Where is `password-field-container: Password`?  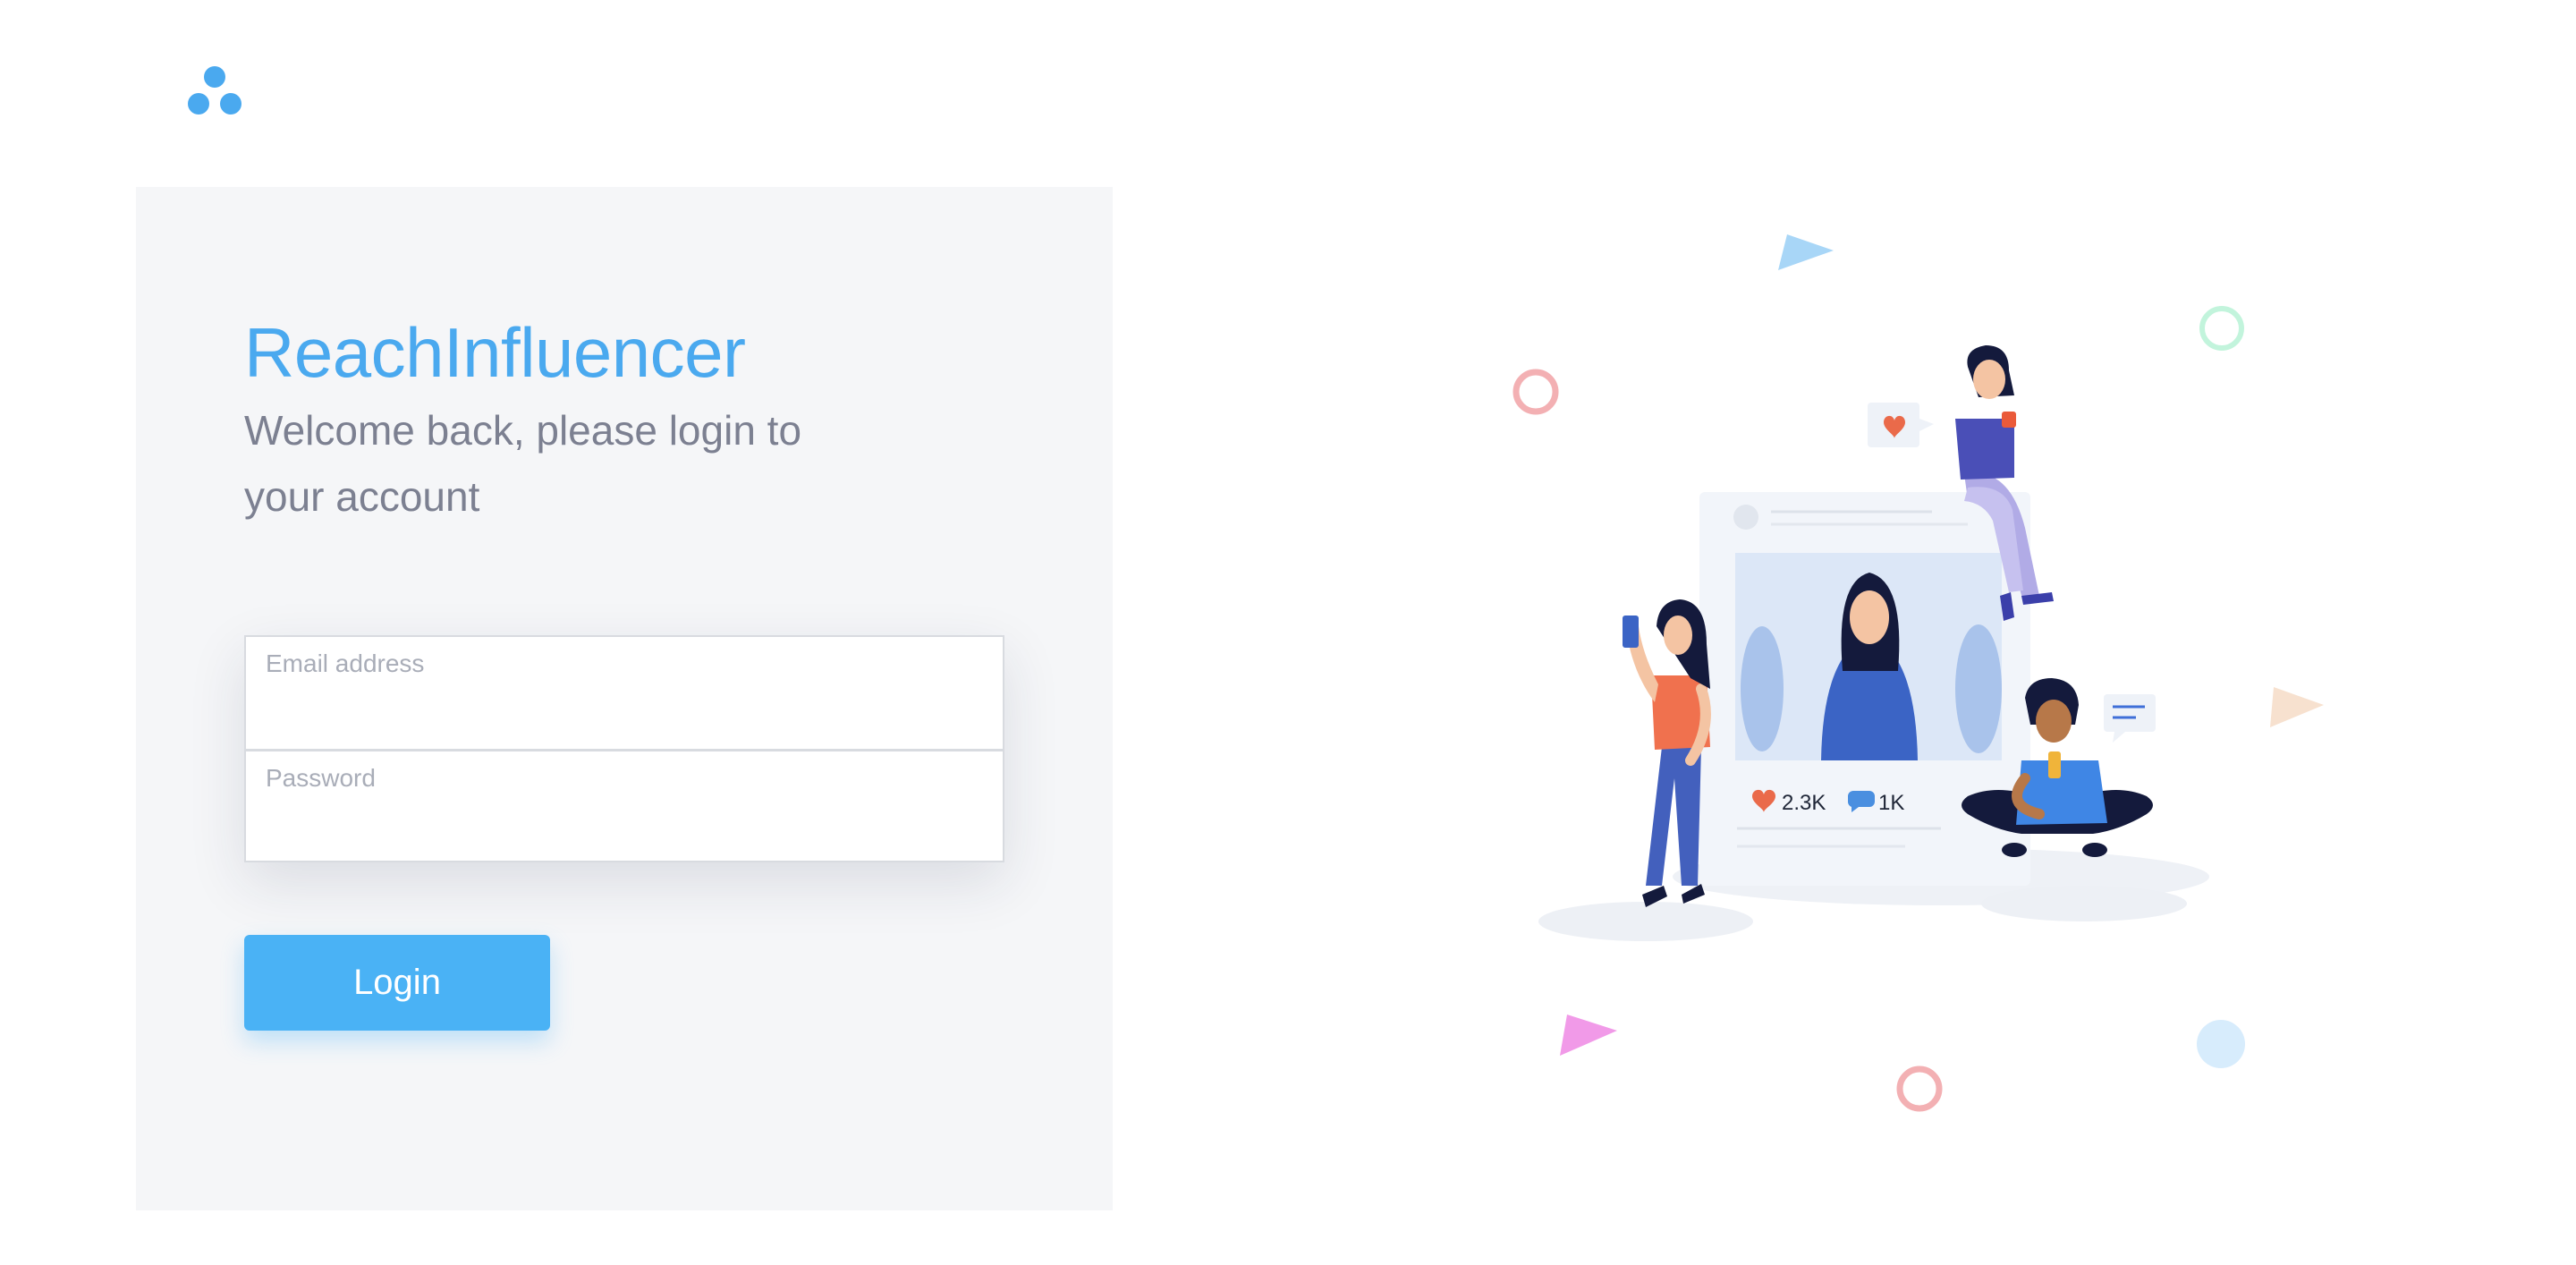 password-field-container: Password is located at coordinates (624, 805).